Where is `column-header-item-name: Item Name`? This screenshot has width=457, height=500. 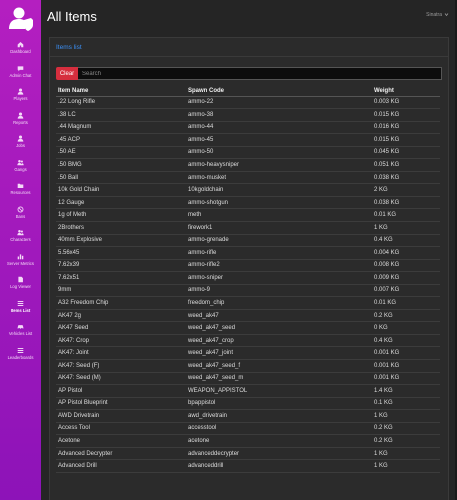 column-header-item-name: Item Name is located at coordinates (121, 91).